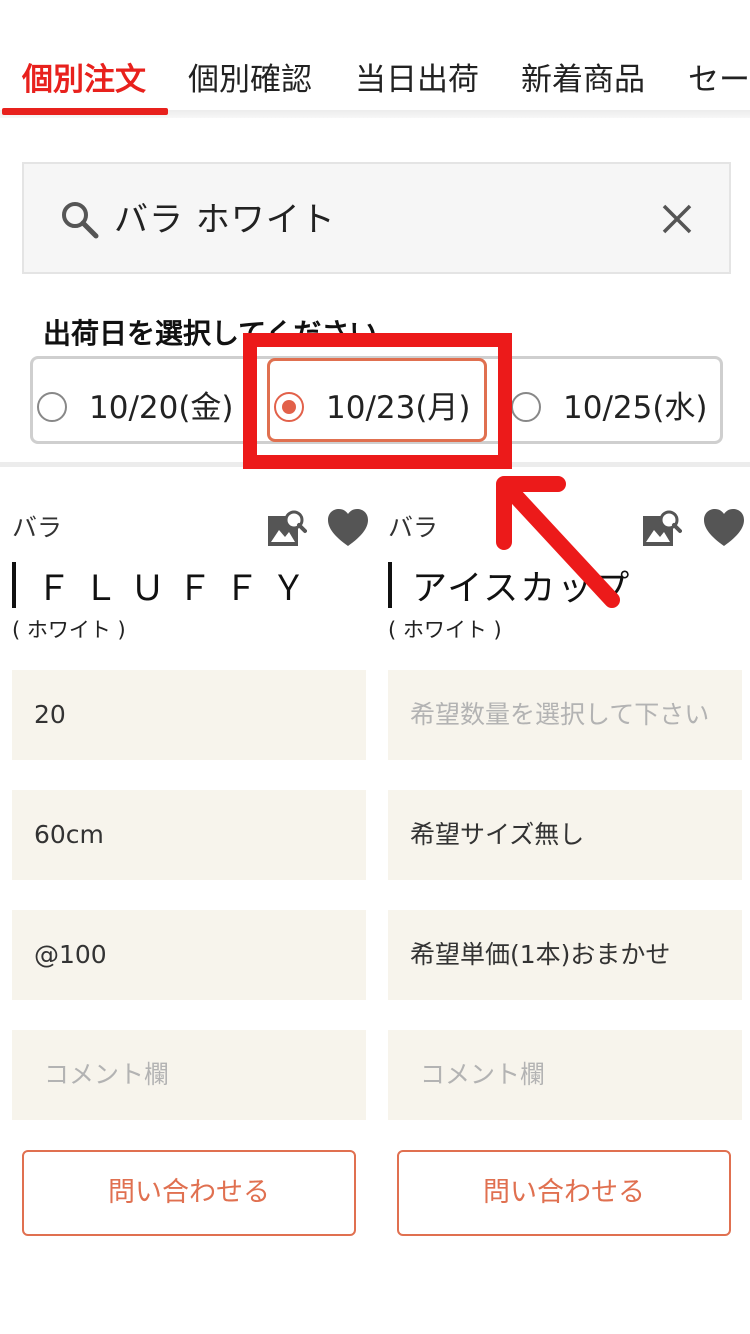 The height and width of the screenshot is (1334, 750). I want to click on tab-individual-order: 個別注文, so click(84, 76).